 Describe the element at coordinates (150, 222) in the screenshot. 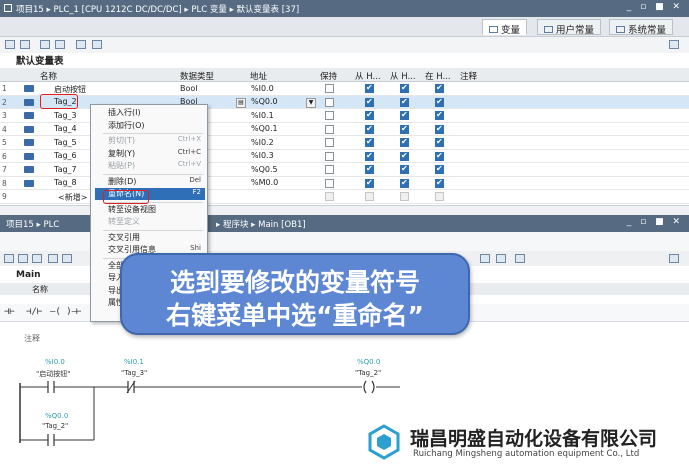

I see `menu-item: 转至定义` at that location.